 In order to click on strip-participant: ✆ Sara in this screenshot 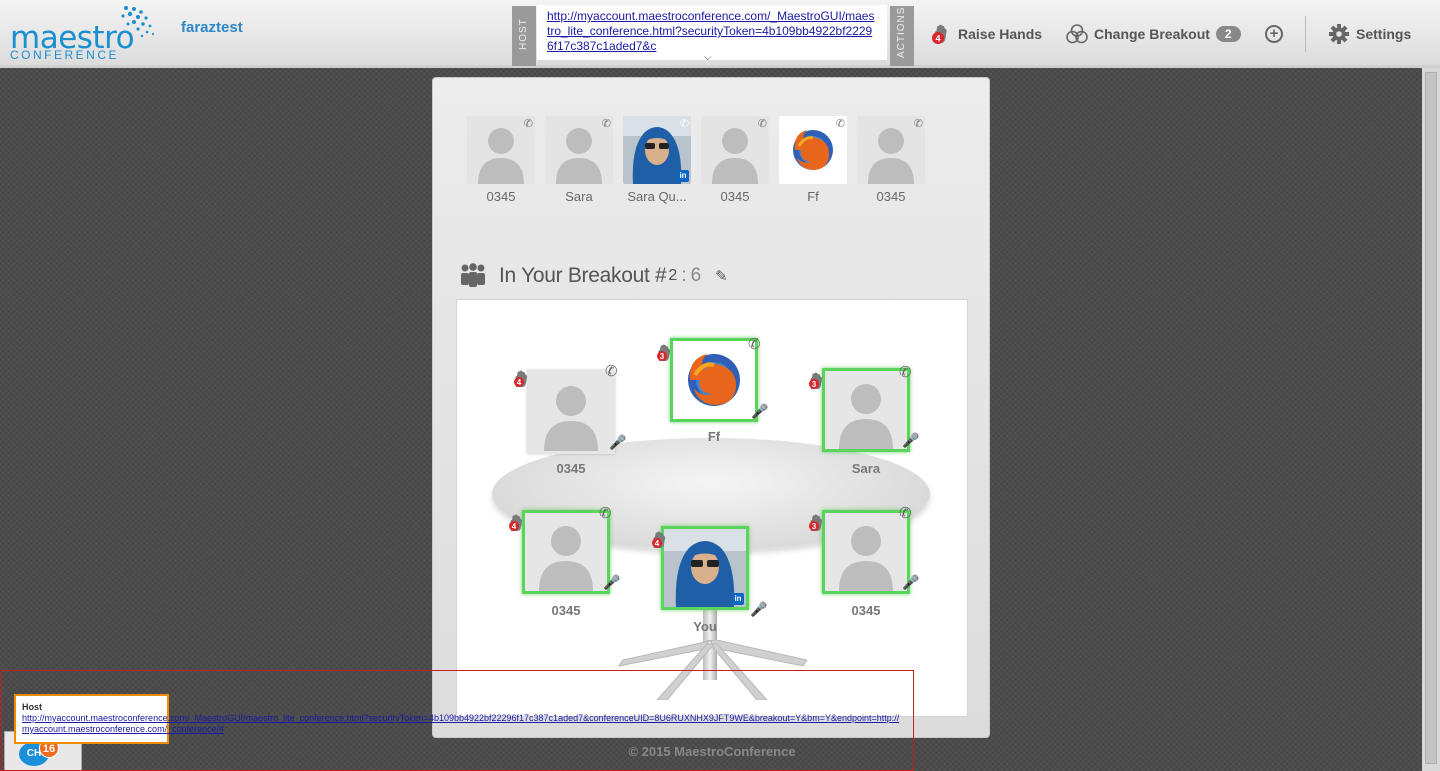, I will do `click(579, 160)`.